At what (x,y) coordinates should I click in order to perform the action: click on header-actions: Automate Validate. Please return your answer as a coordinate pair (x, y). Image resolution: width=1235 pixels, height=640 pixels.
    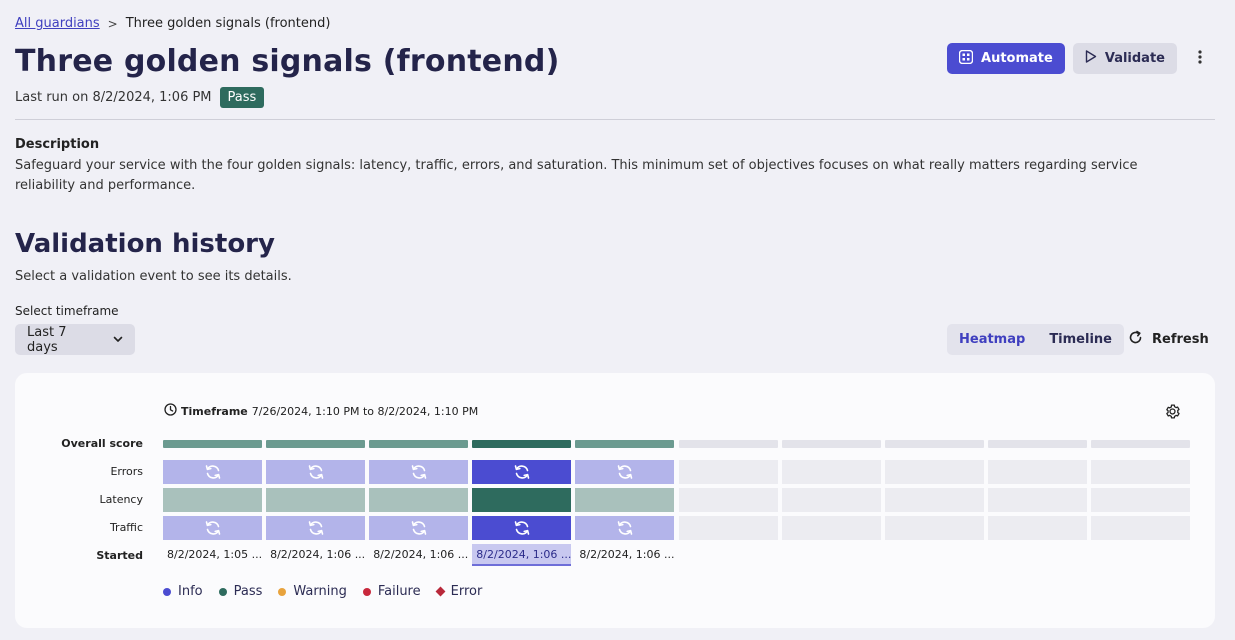
    Looking at the image, I should click on (1081, 58).